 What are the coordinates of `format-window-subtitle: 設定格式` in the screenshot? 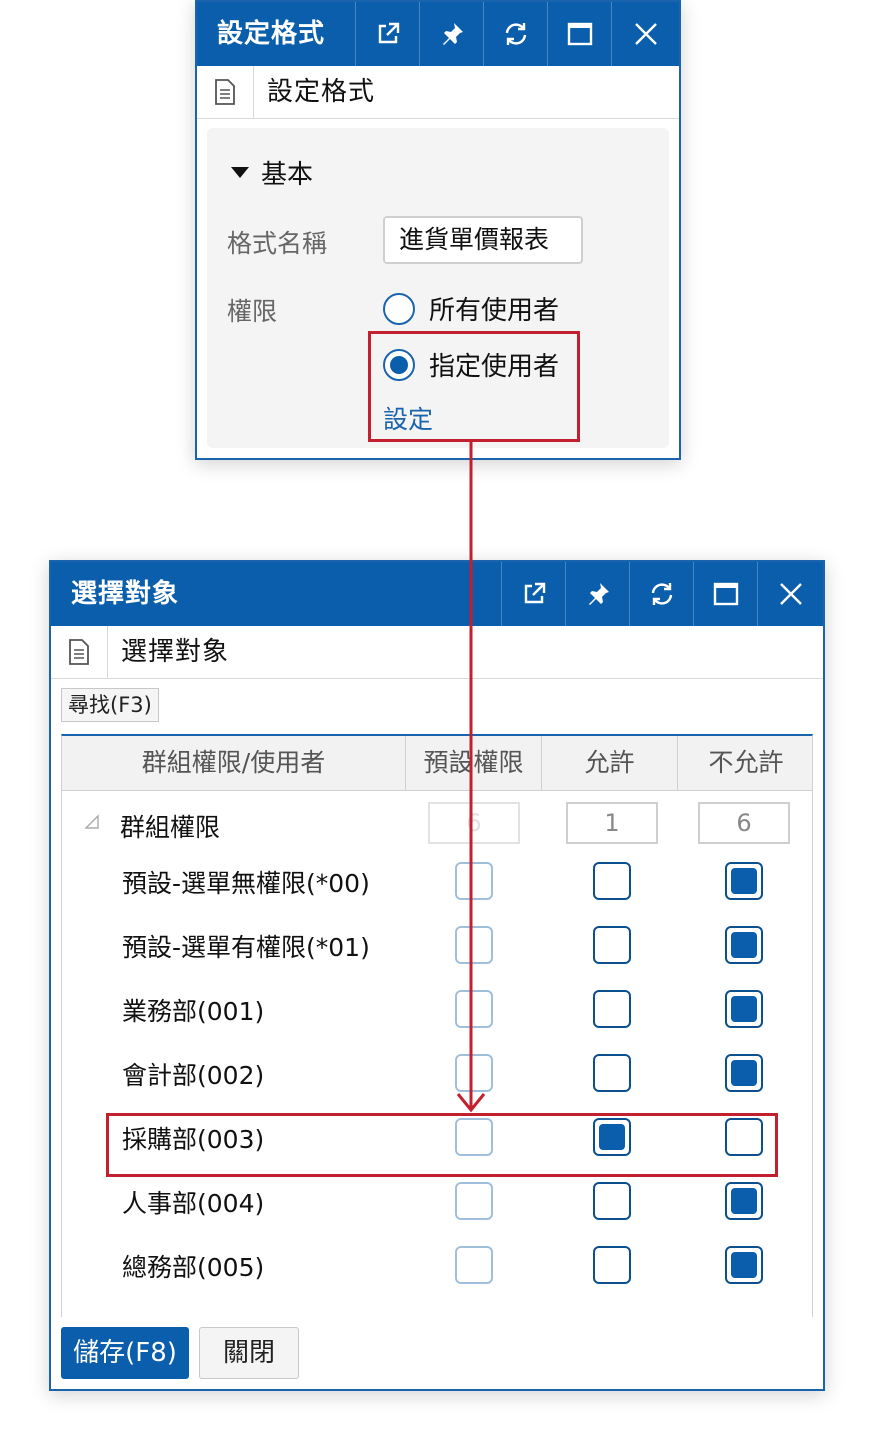 It's located at (321, 92).